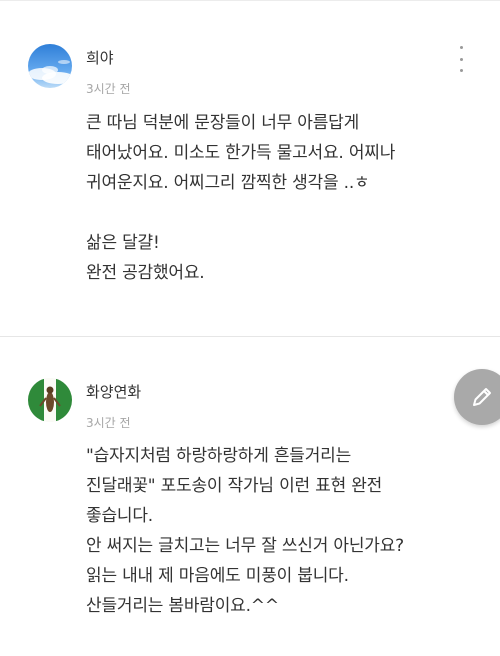 The image size is (500, 656). Describe the element at coordinates (234, 486) in the screenshot. I see `comment-text-line: 진달래꽃" 포도송이 작가님 이런 표현 완전` at that location.